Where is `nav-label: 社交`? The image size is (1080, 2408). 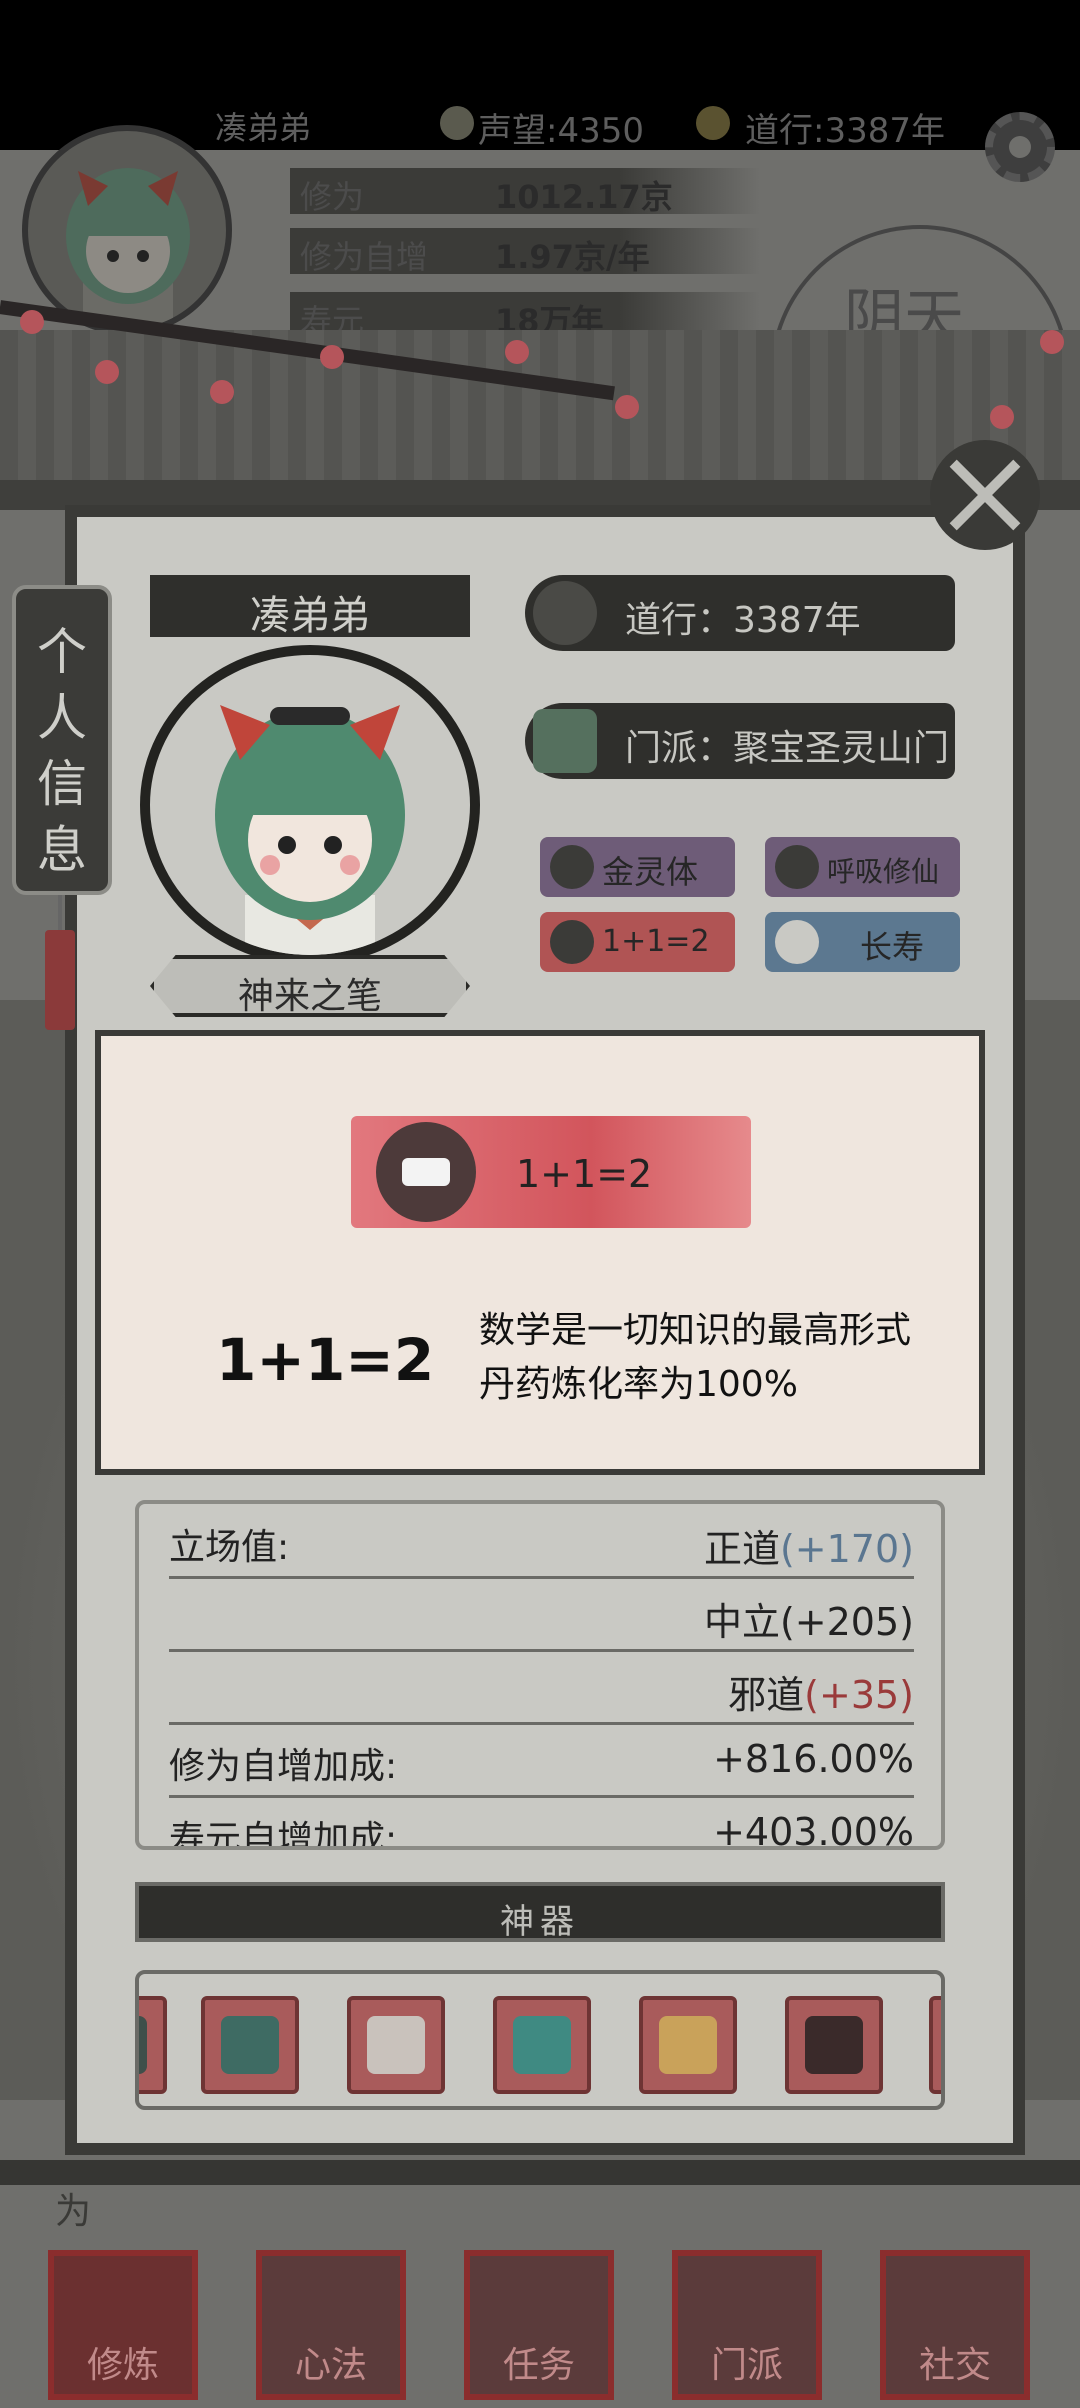
nav-label: 社交 is located at coordinates (954, 2365).